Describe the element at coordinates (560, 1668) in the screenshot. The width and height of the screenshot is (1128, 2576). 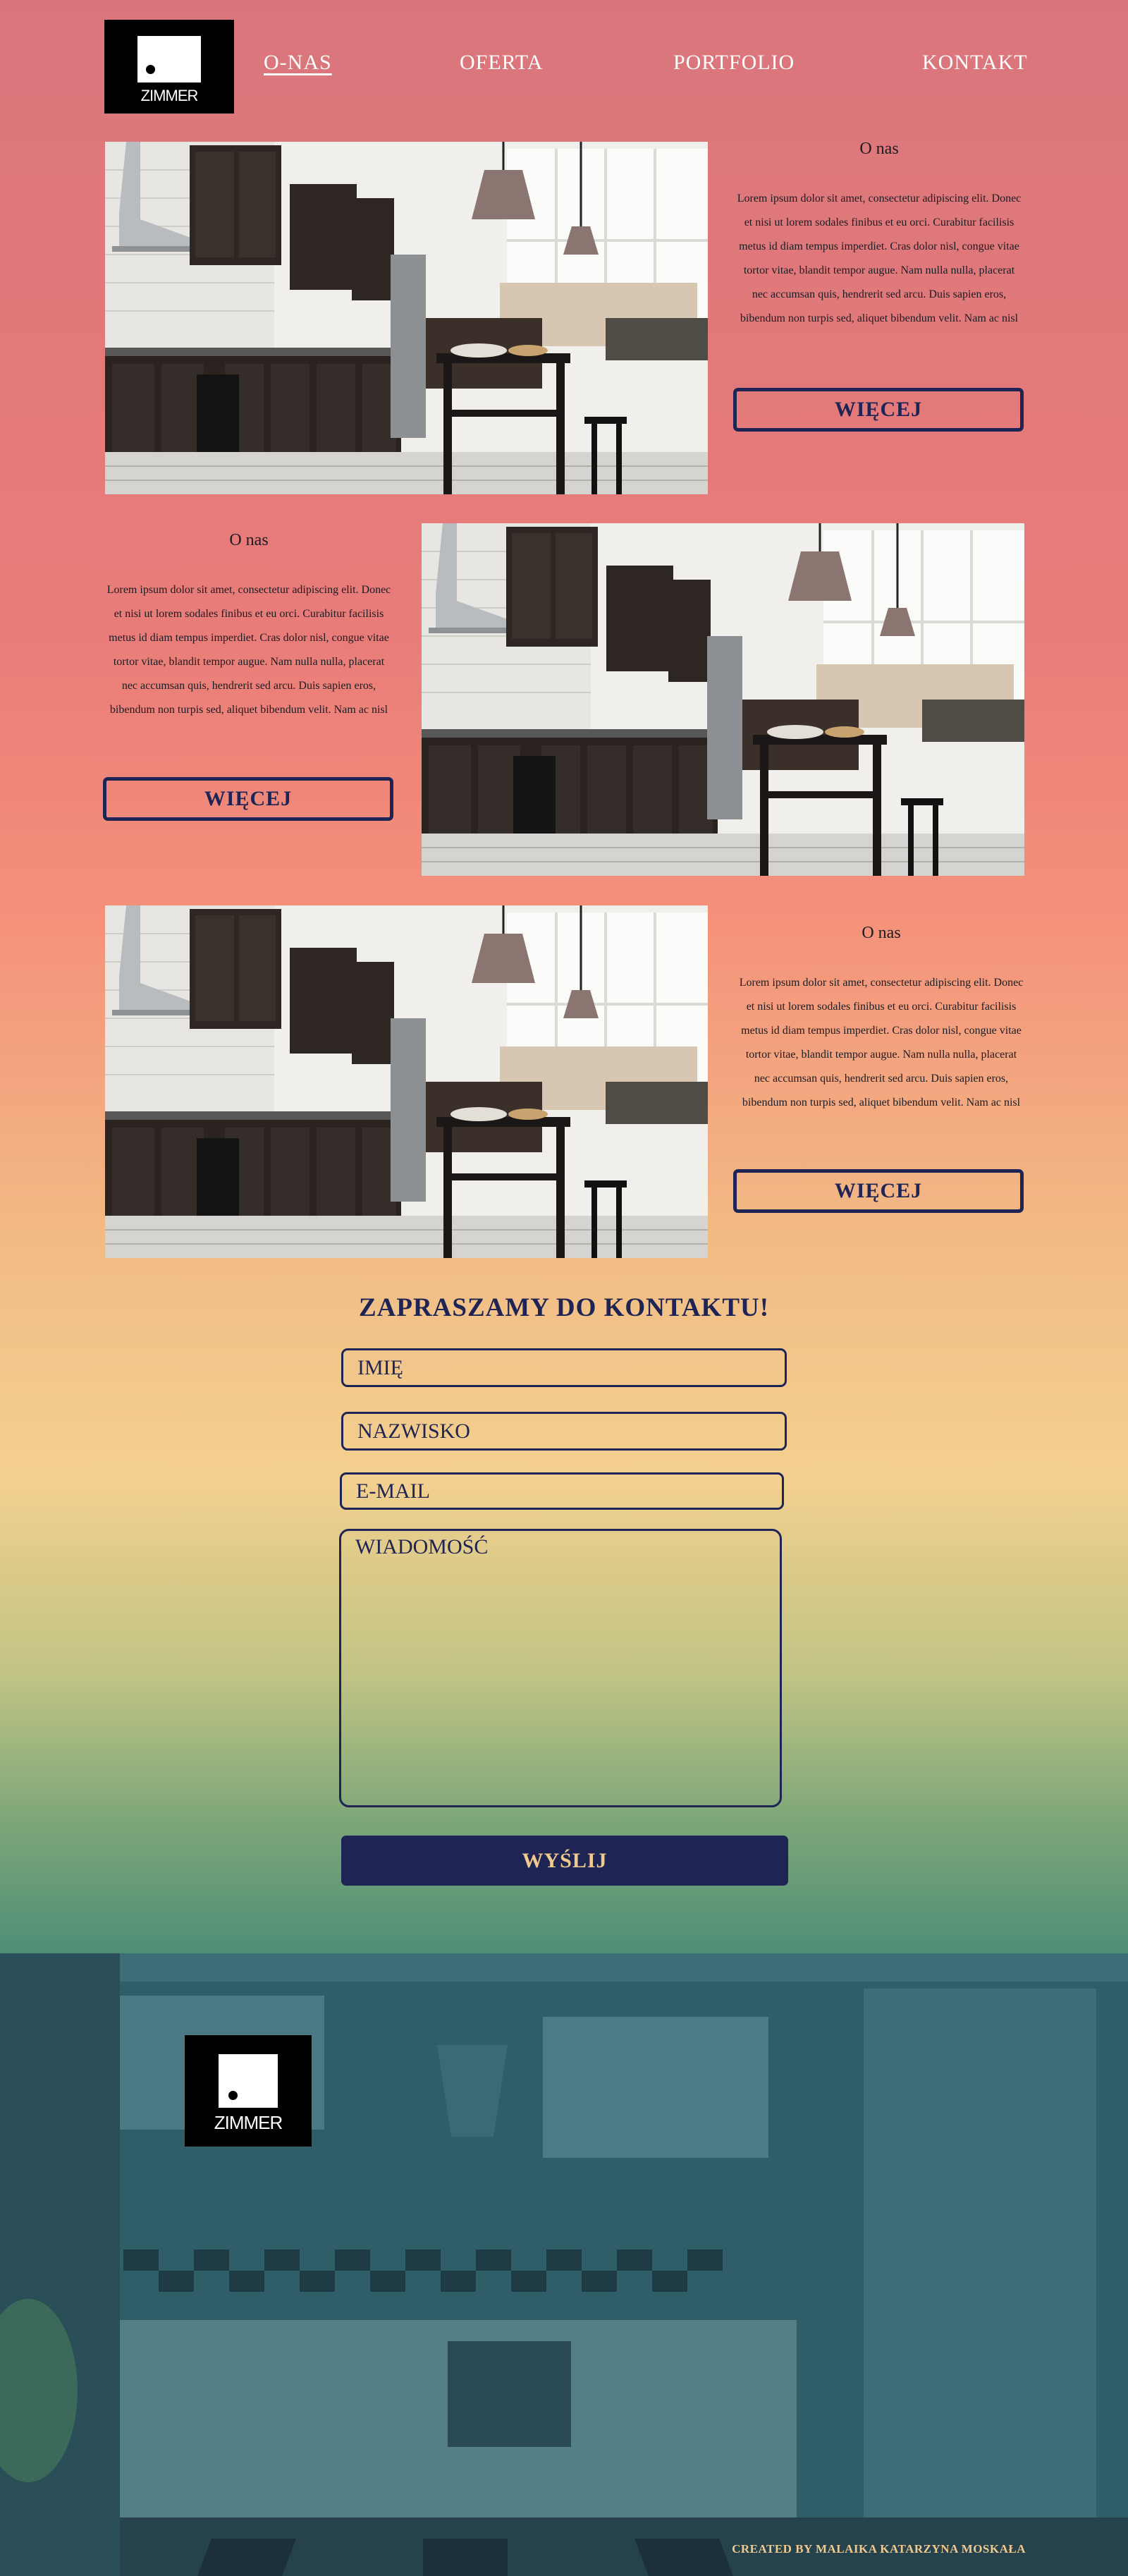
I see `message-field` at that location.